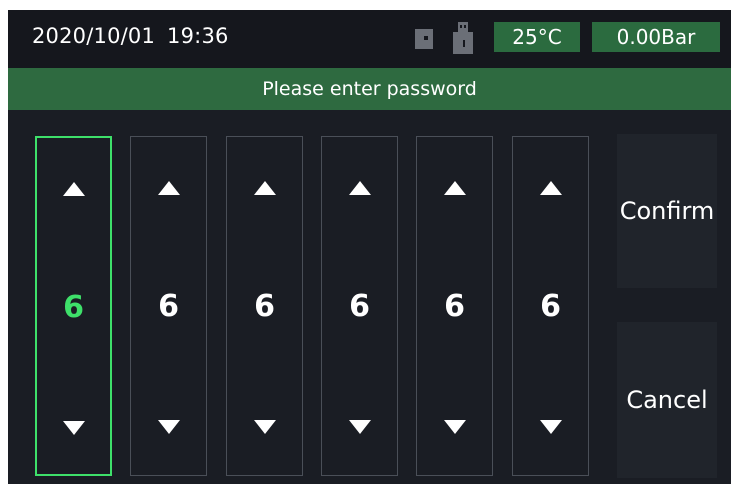 This screenshot has height=494, width=731. I want to click on datetime: 2020/10/01 19:36, so click(130, 36).